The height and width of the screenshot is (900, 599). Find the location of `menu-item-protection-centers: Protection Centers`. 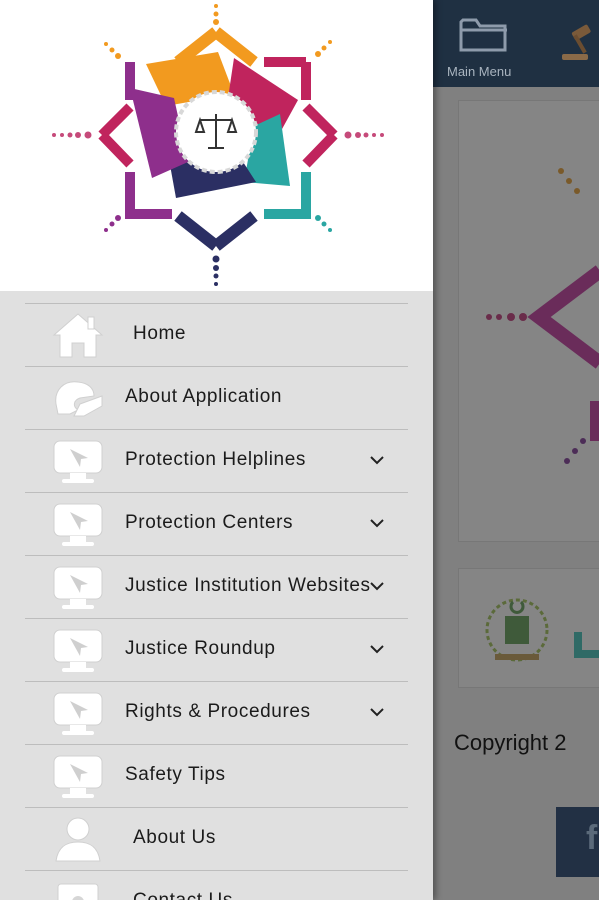

menu-item-protection-centers: Protection Centers is located at coordinates (216, 523).